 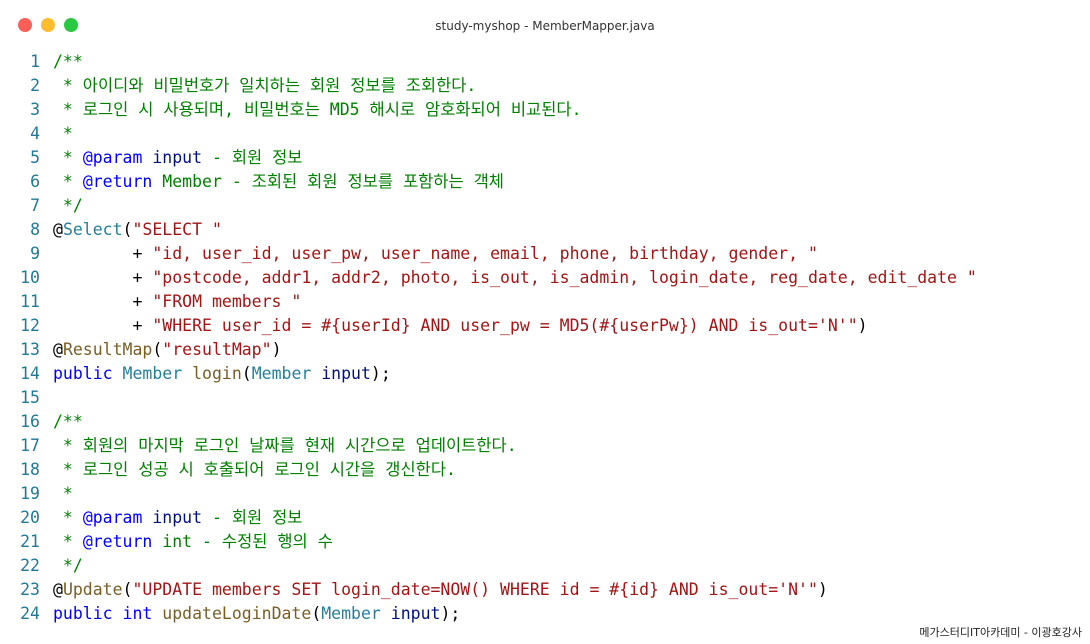 What do you see at coordinates (63, 134) in the screenshot?
I see `code-text: *` at bounding box center [63, 134].